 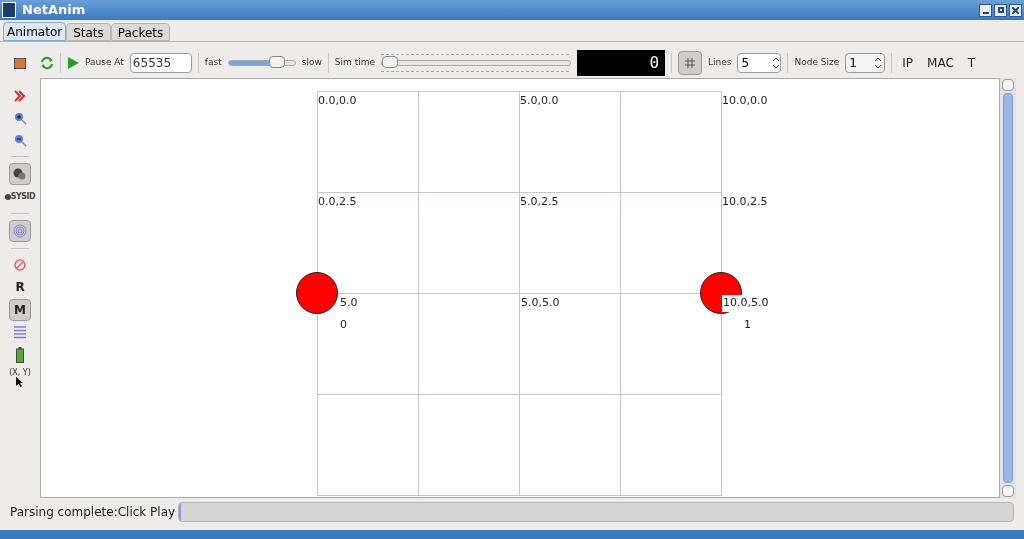 I want to click on lcd-display: 0, so click(x=621, y=63).